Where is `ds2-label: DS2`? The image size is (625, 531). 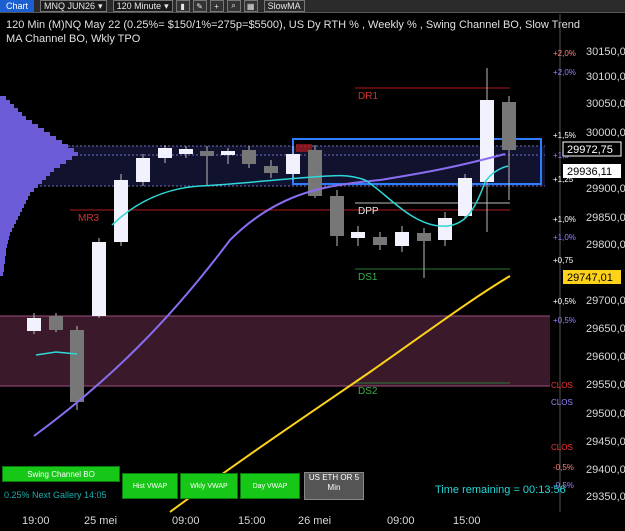
ds2-label: DS2 is located at coordinates (368, 391).